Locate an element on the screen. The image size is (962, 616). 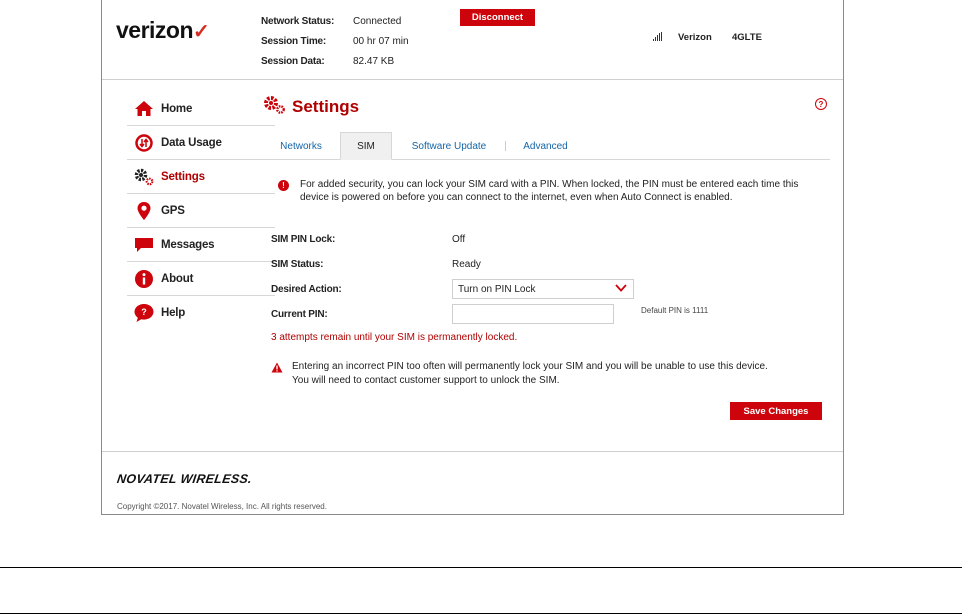
sidebar-item-gps: GPS is located at coordinates (201, 211).